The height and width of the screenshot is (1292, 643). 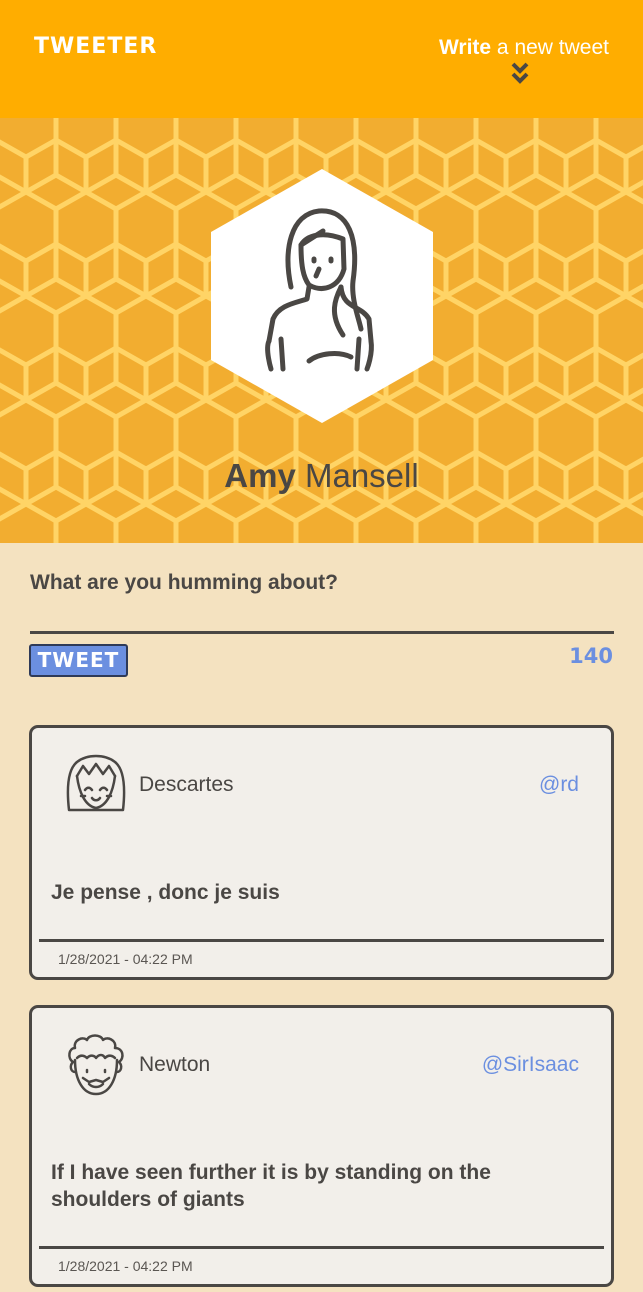 What do you see at coordinates (361, 475) in the screenshot?
I see `profile-last-name: Mansell` at bounding box center [361, 475].